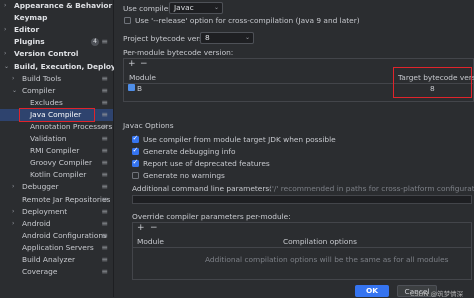 This screenshot has width=474, height=298. What do you see at coordinates (211, 216) in the screenshot?
I see `override-label: Override compiler parameters per-module:` at bounding box center [211, 216].